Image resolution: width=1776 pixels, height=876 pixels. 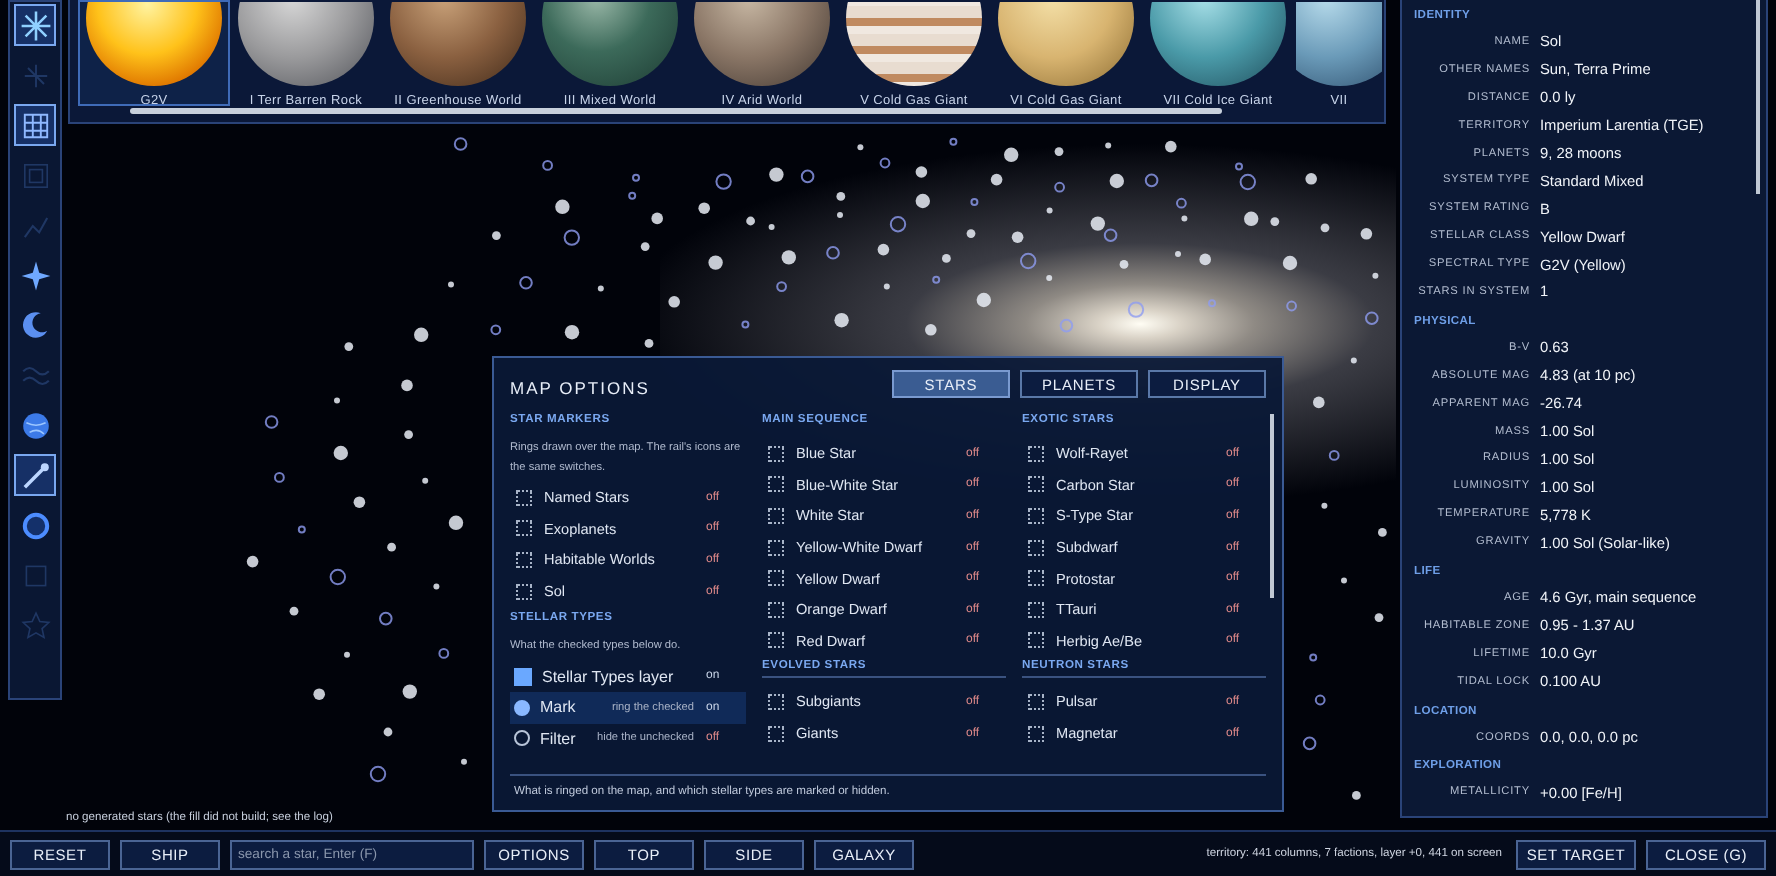 What do you see at coordinates (35, 75) in the screenshot?
I see `network-icon` at bounding box center [35, 75].